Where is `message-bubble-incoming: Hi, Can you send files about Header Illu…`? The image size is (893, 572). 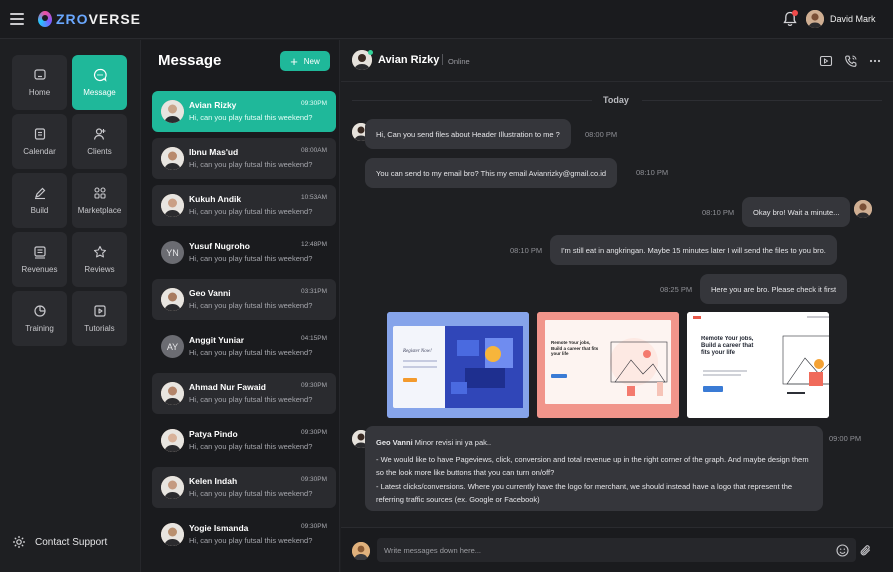 message-bubble-incoming: Hi, Can you send files about Header Illu… is located at coordinates (468, 134).